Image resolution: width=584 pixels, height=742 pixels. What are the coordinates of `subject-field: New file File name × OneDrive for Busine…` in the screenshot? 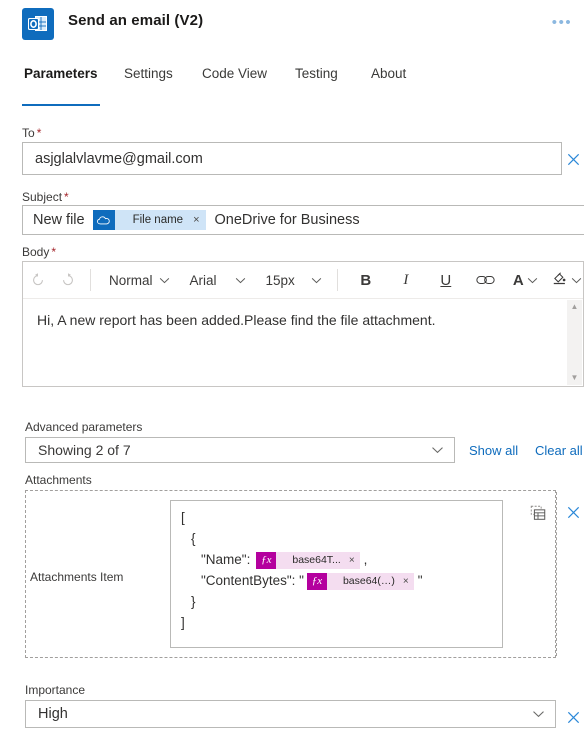 It's located at (303, 220).